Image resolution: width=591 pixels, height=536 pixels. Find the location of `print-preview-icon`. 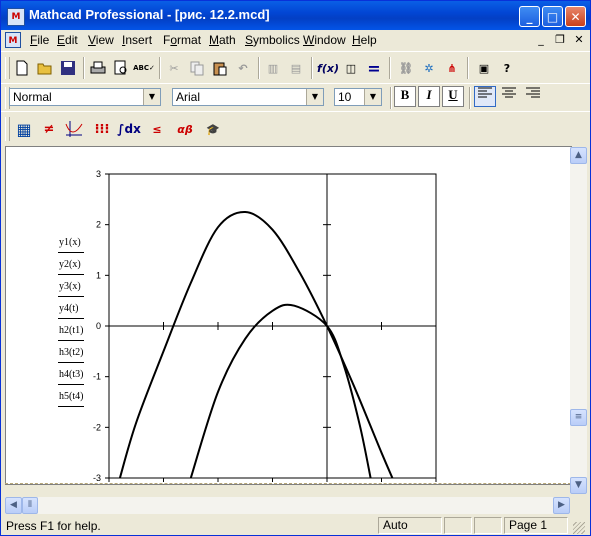

print-preview-icon is located at coordinates (121, 68).